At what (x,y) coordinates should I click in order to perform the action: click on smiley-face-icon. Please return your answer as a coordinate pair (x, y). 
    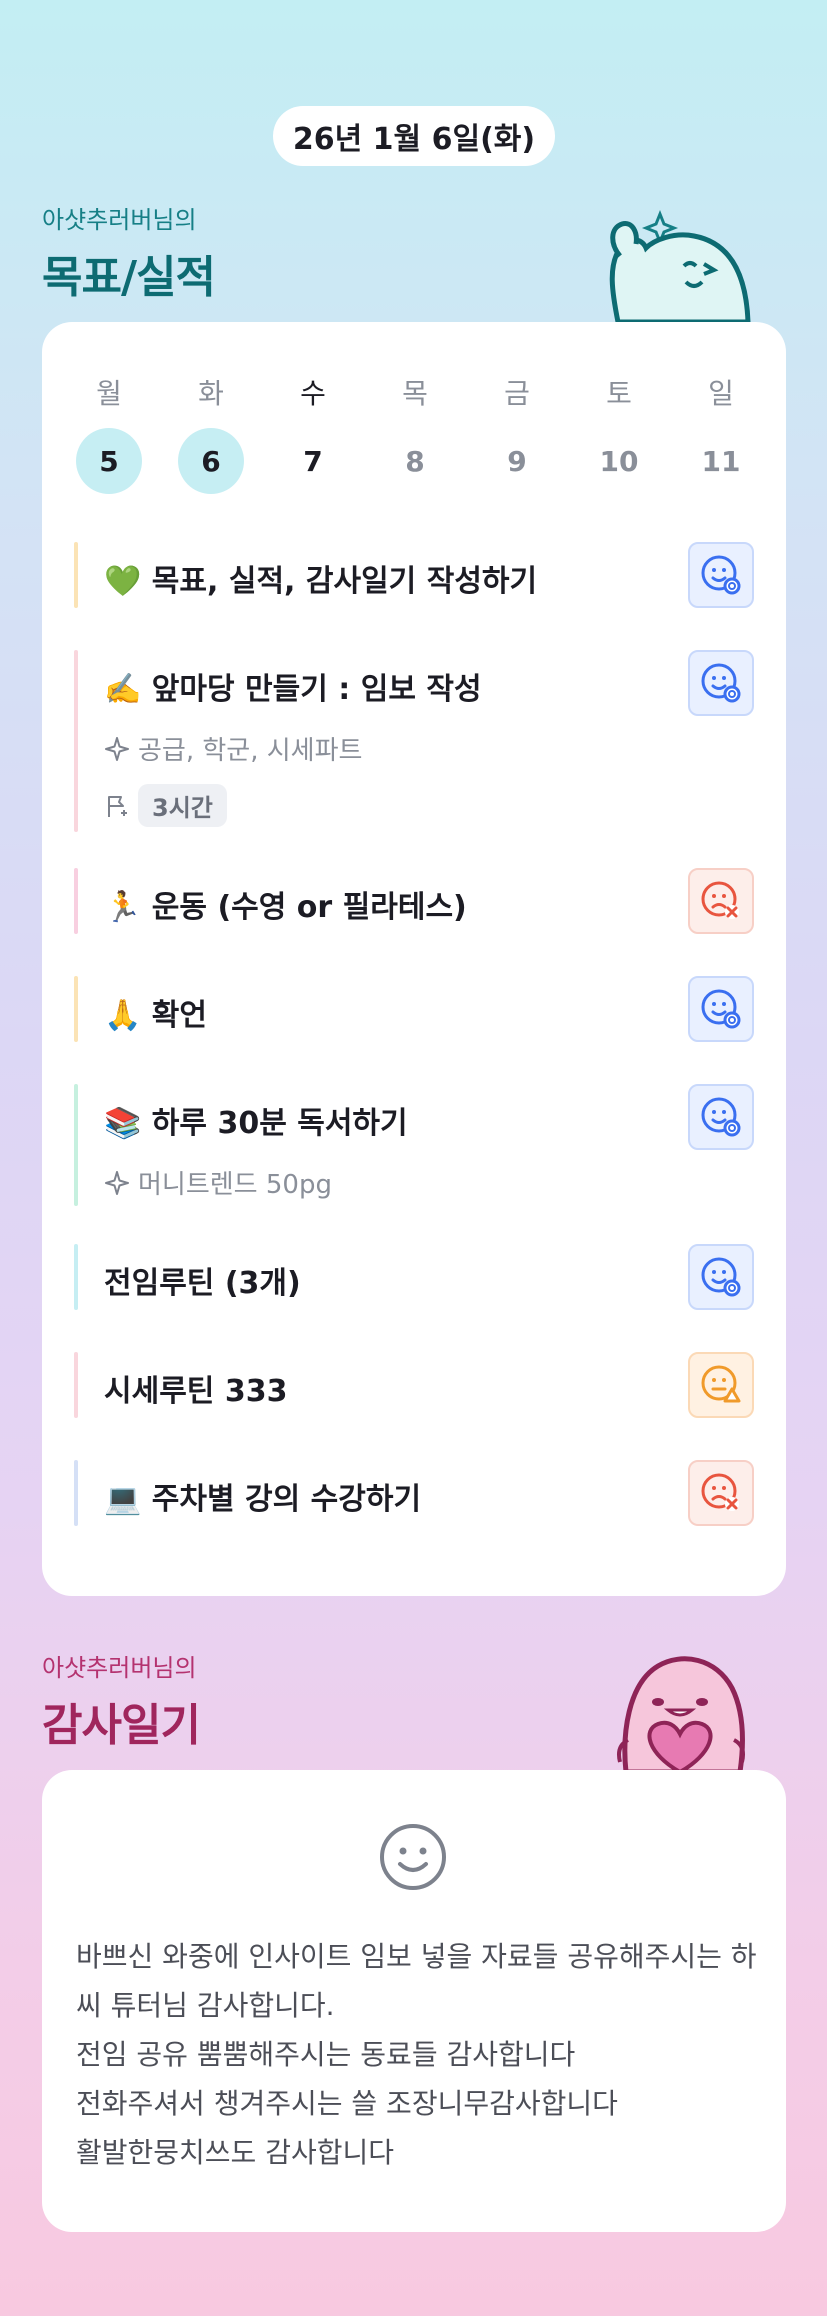
    Looking at the image, I should click on (413, 1857).